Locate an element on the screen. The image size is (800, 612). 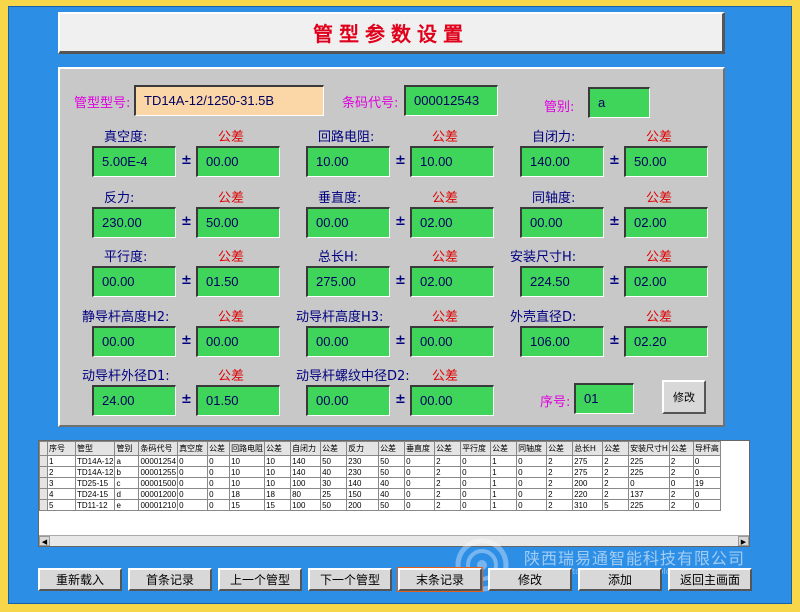
table-cell: d is located at coordinates (127, 494).